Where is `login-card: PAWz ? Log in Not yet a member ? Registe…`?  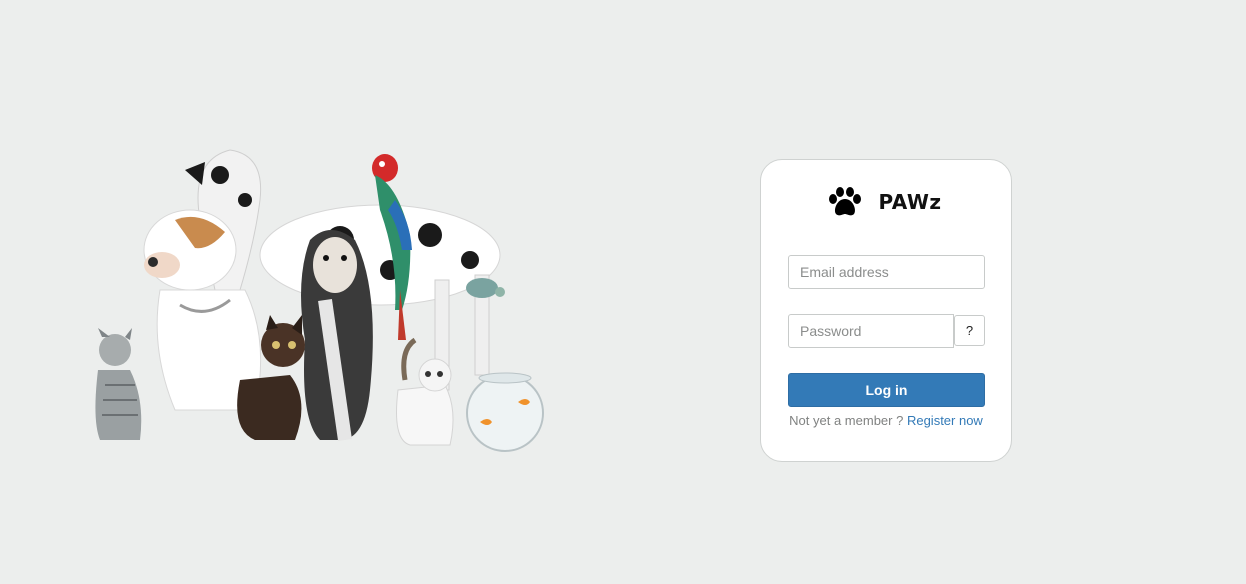 login-card: PAWz ? Log in Not yet a member ? Registe… is located at coordinates (886, 310).